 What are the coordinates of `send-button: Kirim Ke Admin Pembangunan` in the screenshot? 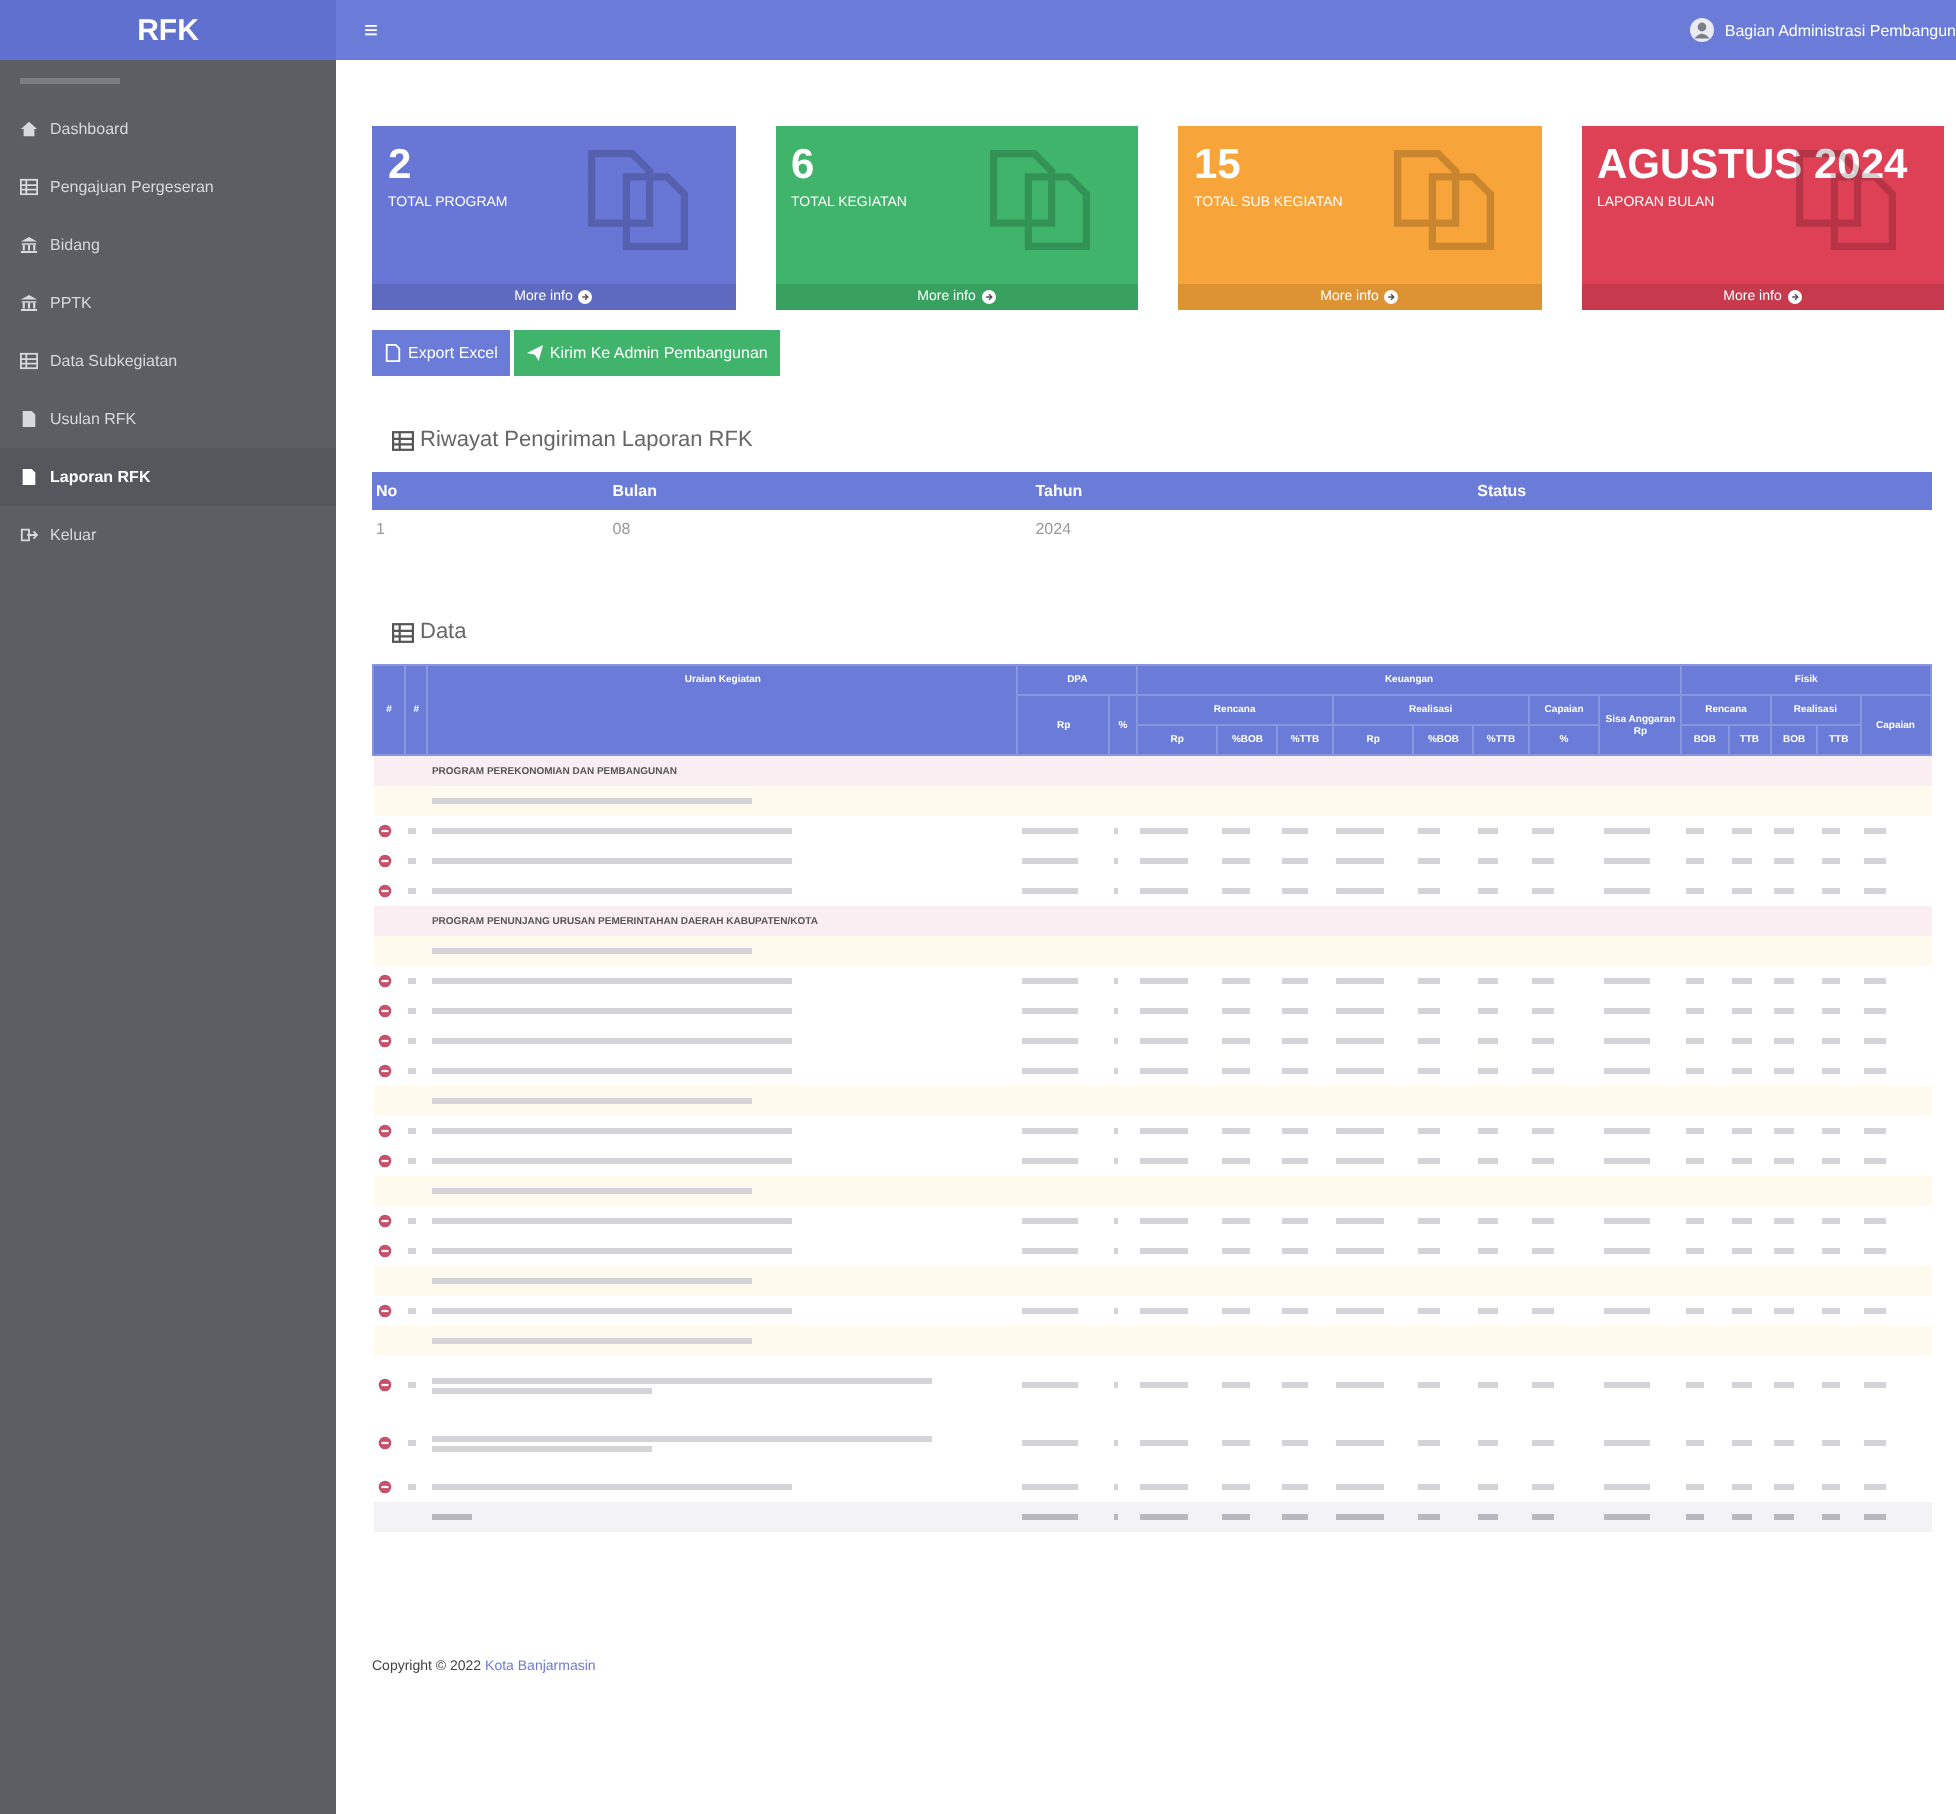 It's located at (646, 353).